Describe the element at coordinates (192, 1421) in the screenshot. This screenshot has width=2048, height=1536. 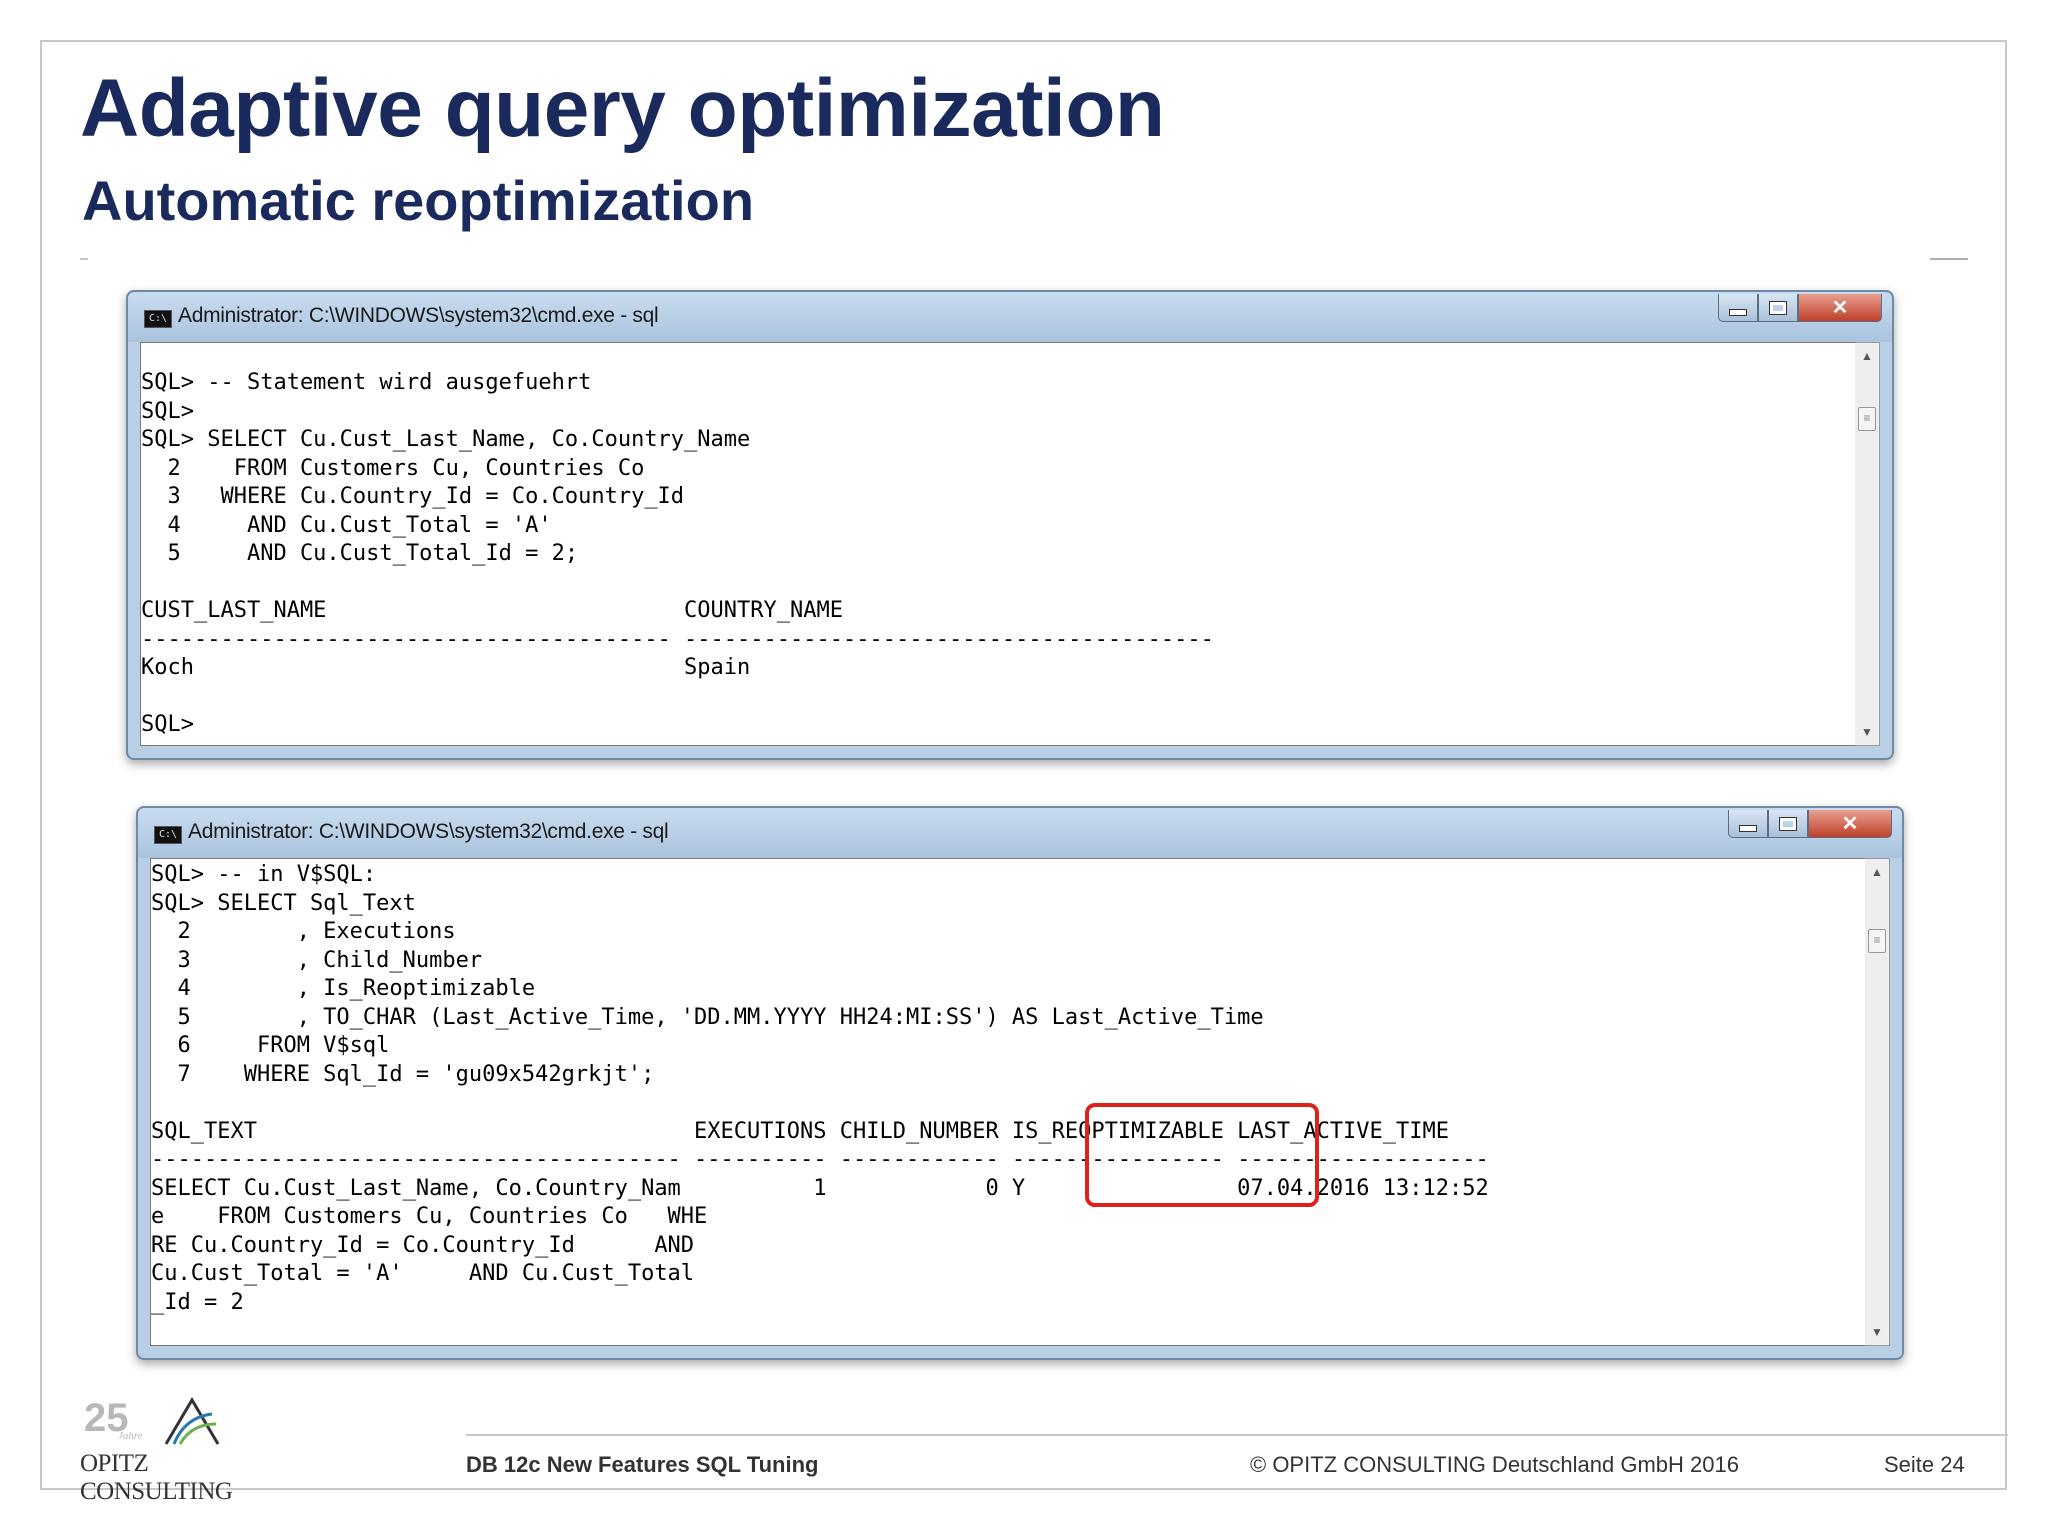
I see `logo-mark-icon` at that location.